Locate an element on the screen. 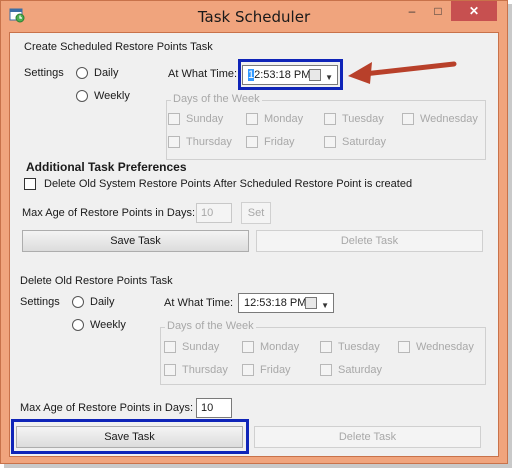  wednesday-label-2: Wednesday is located at coordinates (445, 347).